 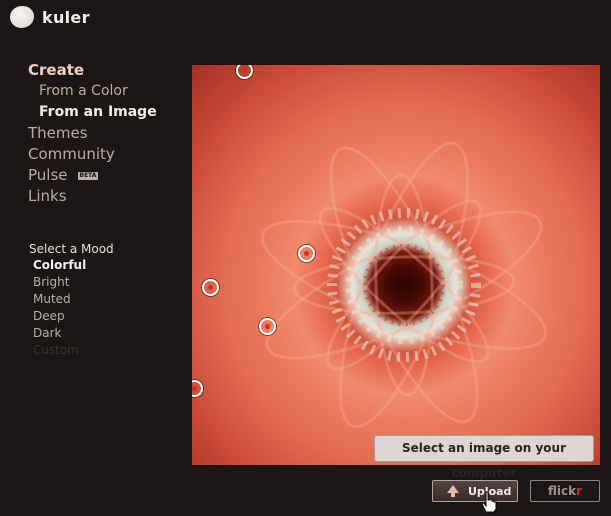 What do you see at coordinates (484, 457) in the screenshot?
I see `upload-tooltip: Select an image on your computer` at bounding box center [484, 457].